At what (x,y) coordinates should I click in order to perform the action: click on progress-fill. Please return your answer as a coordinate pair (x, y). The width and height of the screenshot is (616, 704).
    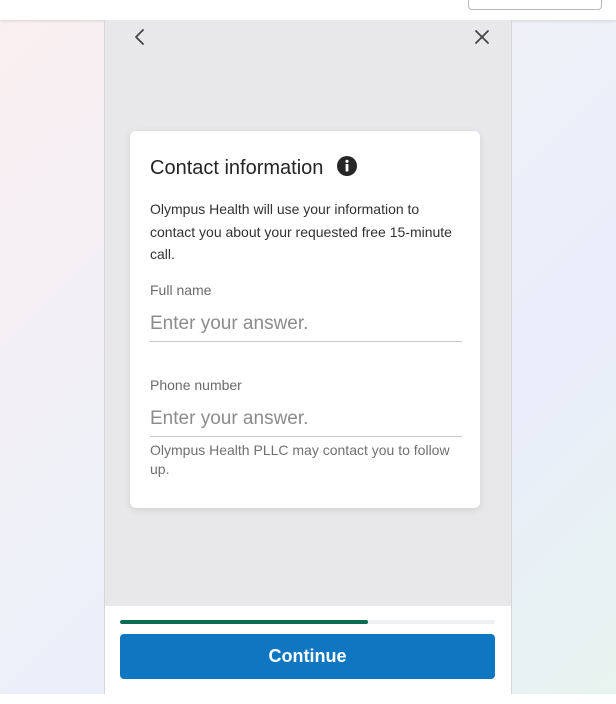
    Looking at the image, I should click on (244, 622).